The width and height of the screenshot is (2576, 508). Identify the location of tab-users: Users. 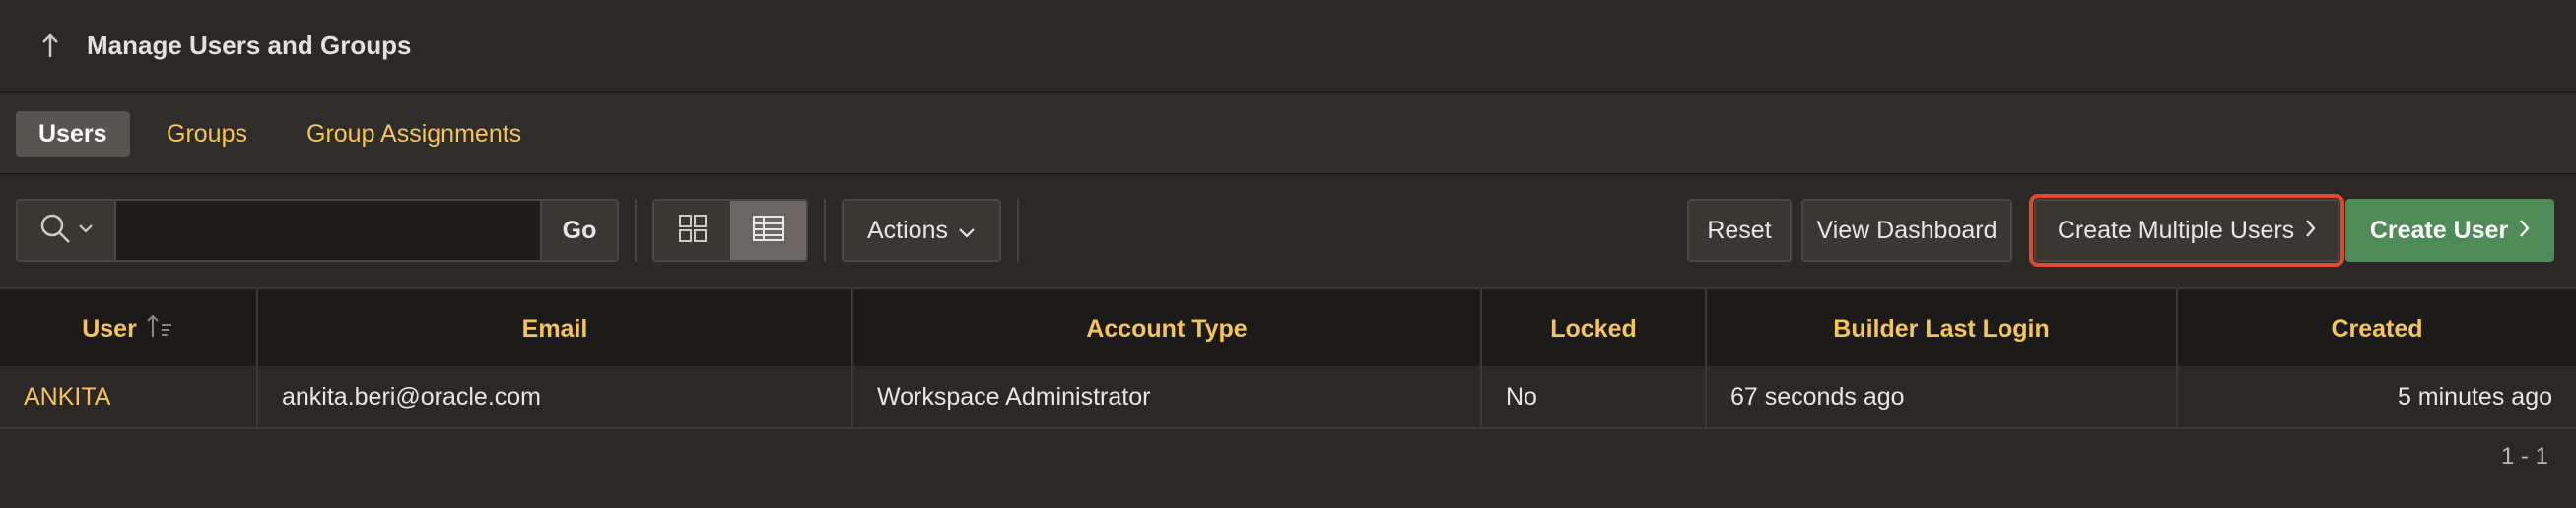
(73, 134).